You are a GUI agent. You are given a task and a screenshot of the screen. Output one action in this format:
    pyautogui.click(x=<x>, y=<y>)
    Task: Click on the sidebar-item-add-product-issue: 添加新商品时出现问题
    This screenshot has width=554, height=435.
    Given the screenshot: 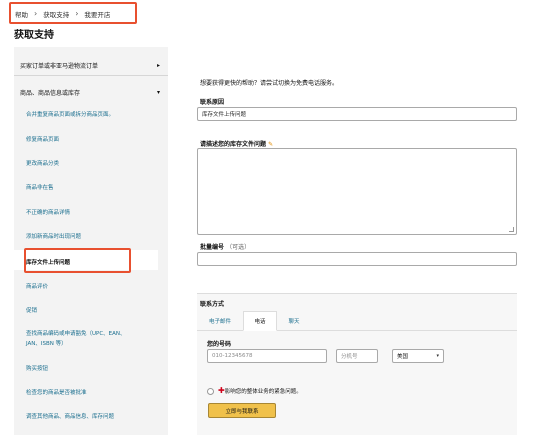 What is the action you would take?
    pyautogui.click(x=53, y=236)
    